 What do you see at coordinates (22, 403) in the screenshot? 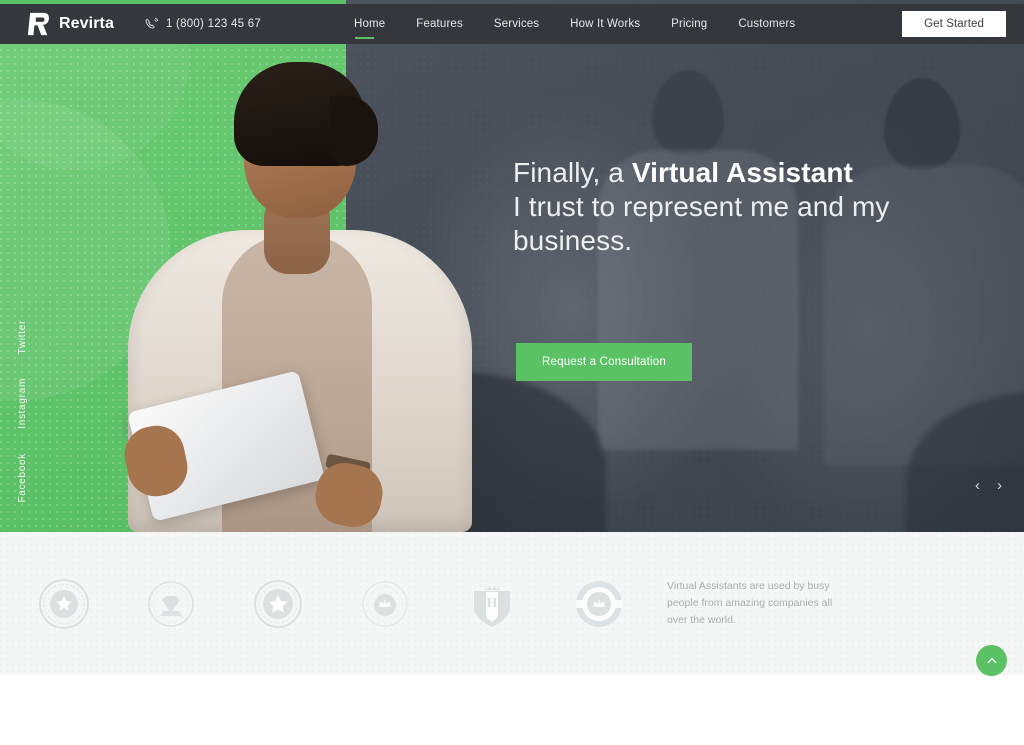
I see `social-link-instagram: Instagram` at bounding box center [22, 403].